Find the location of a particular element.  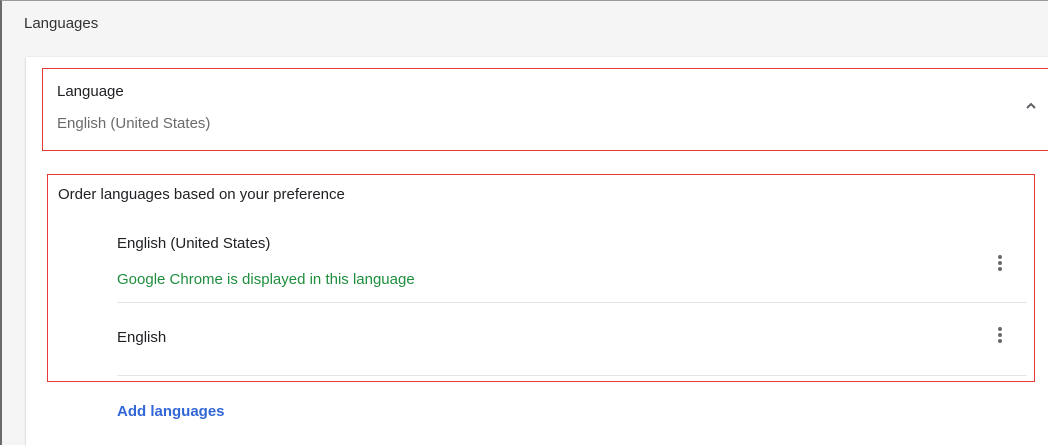

language-name: English (United States) is located at coordinates (194, 243).